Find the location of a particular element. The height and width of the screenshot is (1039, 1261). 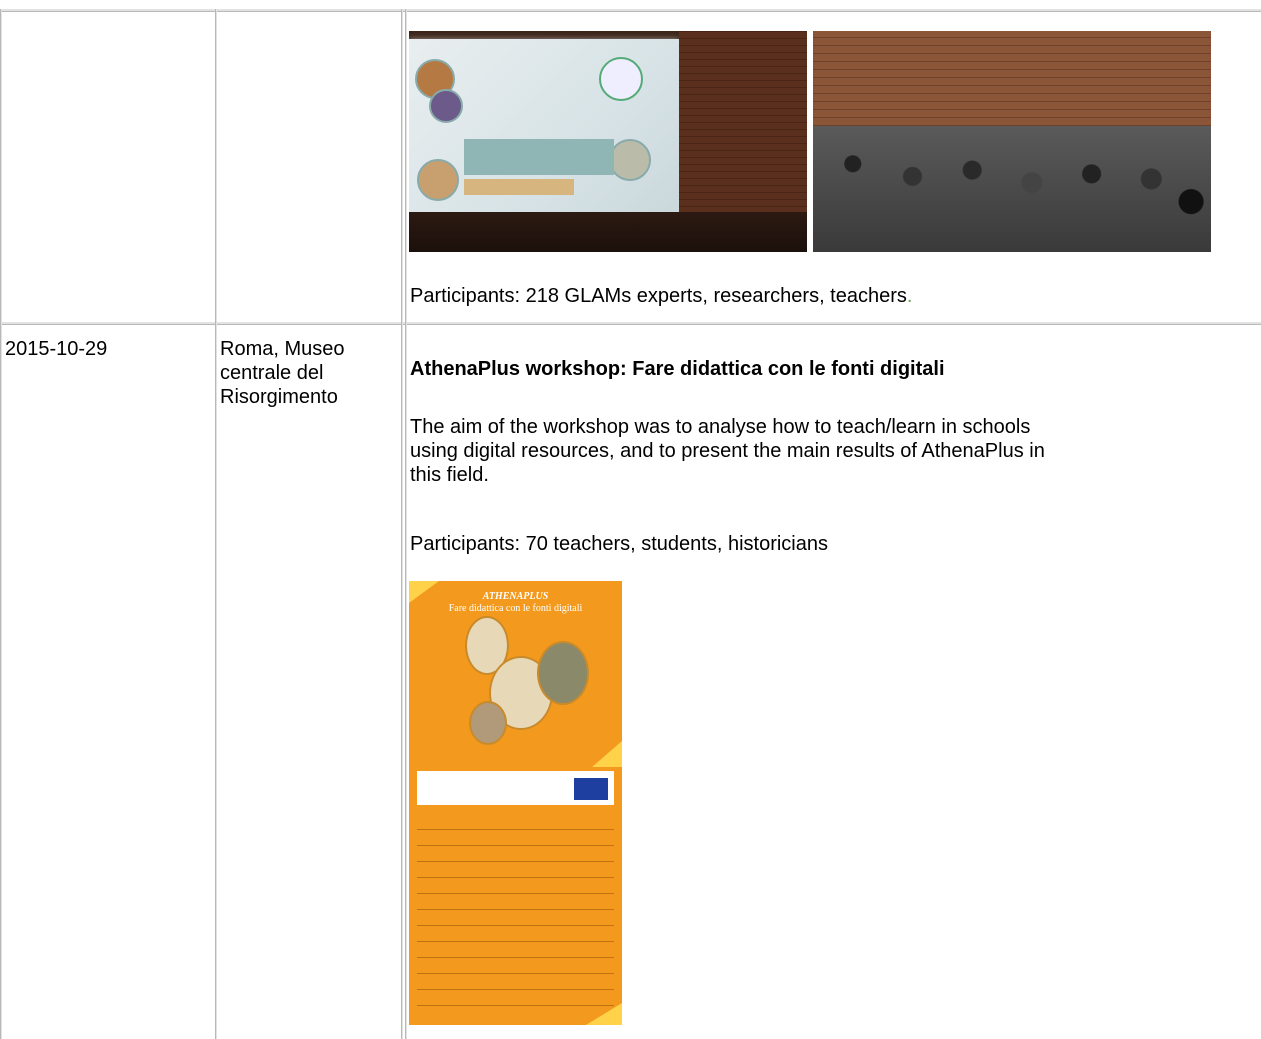

place-line: Risorgimento is located at coordinates (279, 397).